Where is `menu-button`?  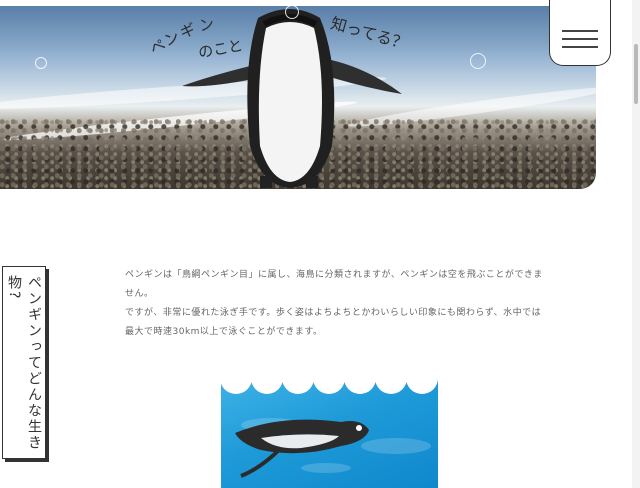 menu-button is located at coordinates (580, 33).